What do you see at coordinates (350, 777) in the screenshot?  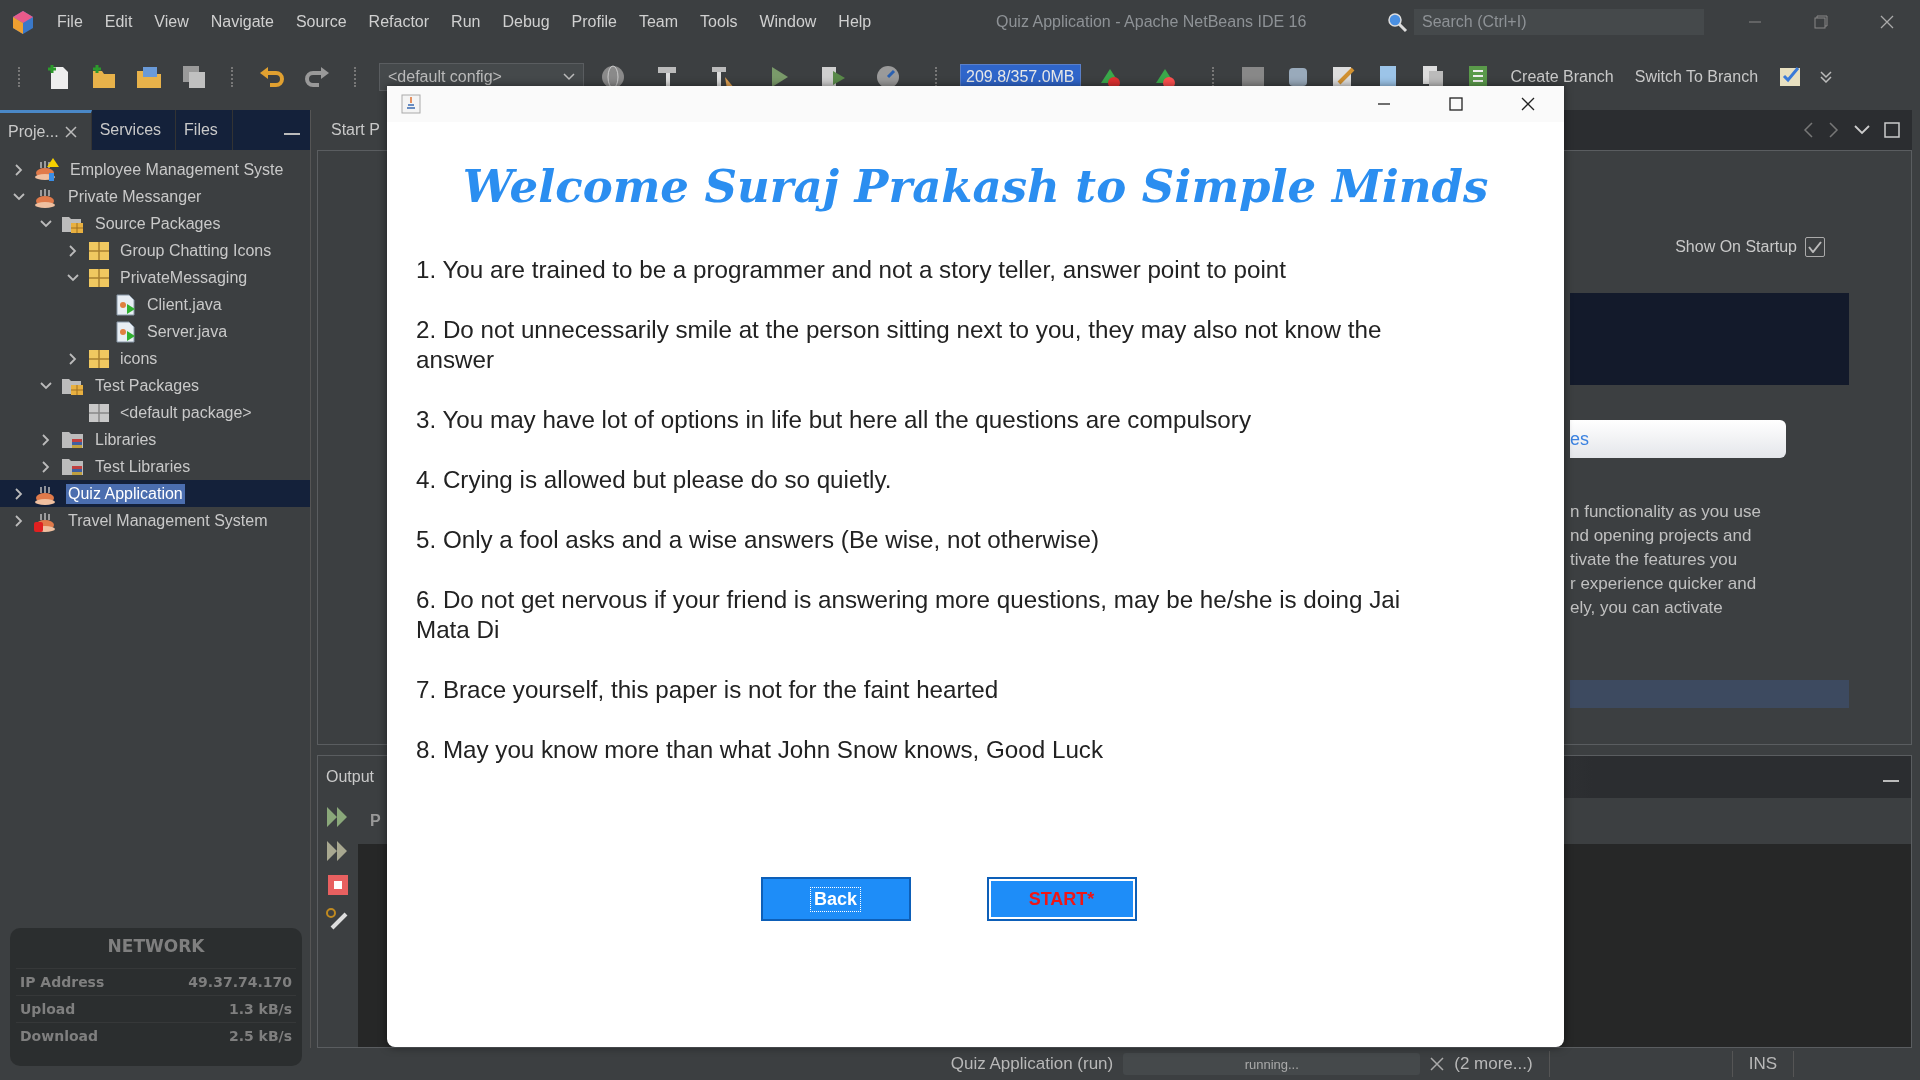 I see `output-title: Output` at bounding box center [350, 777].